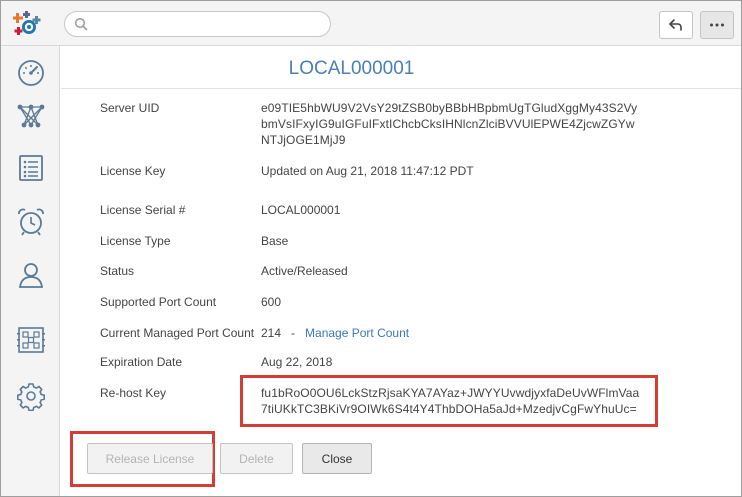 The image size is (742, 497). What do you see at coordinates (297, 362) in the screenshot?
I see `expiration-date-value: Aug 22, 2018` at bounding box center [297, 362].